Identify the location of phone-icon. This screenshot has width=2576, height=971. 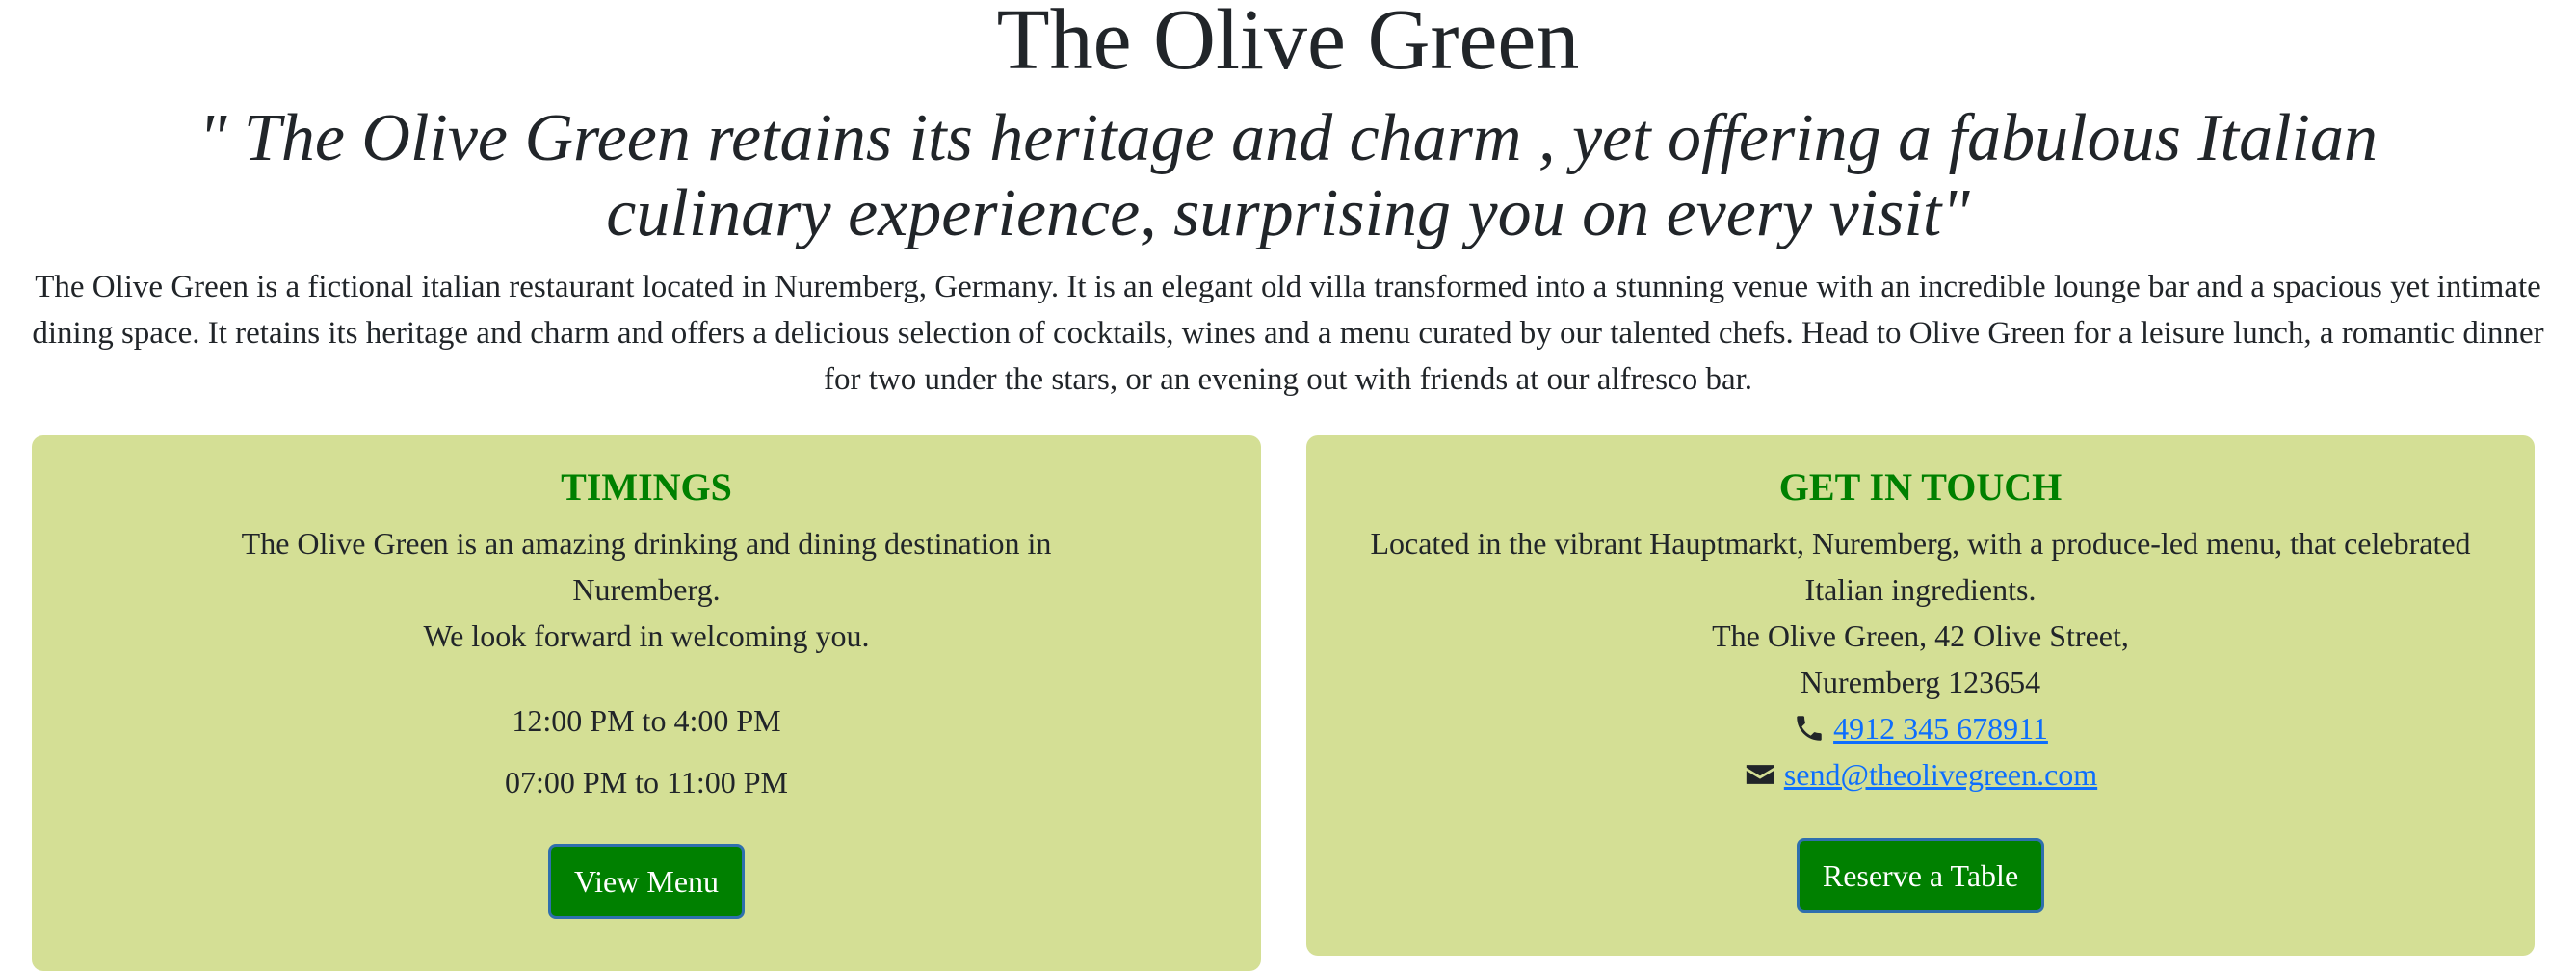
(1809, 729).